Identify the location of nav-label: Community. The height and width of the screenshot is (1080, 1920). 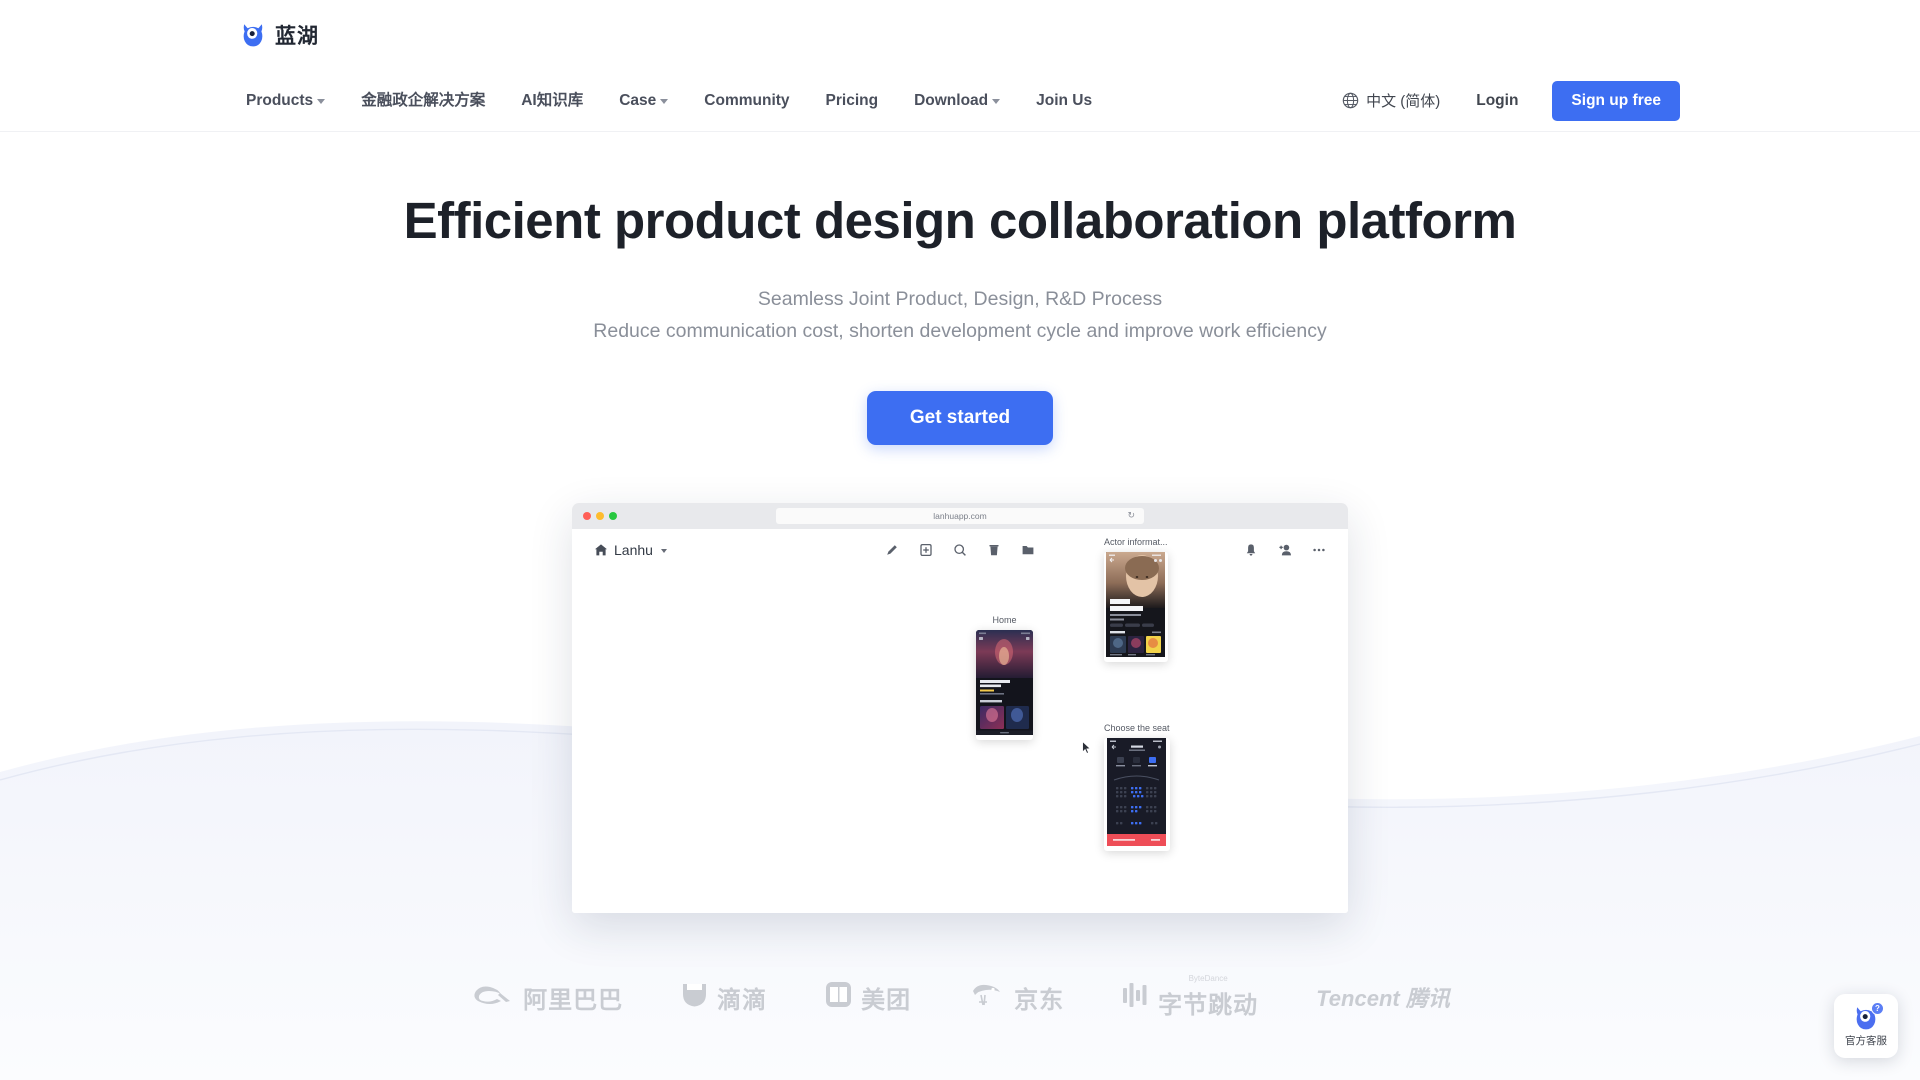
(747, 100).